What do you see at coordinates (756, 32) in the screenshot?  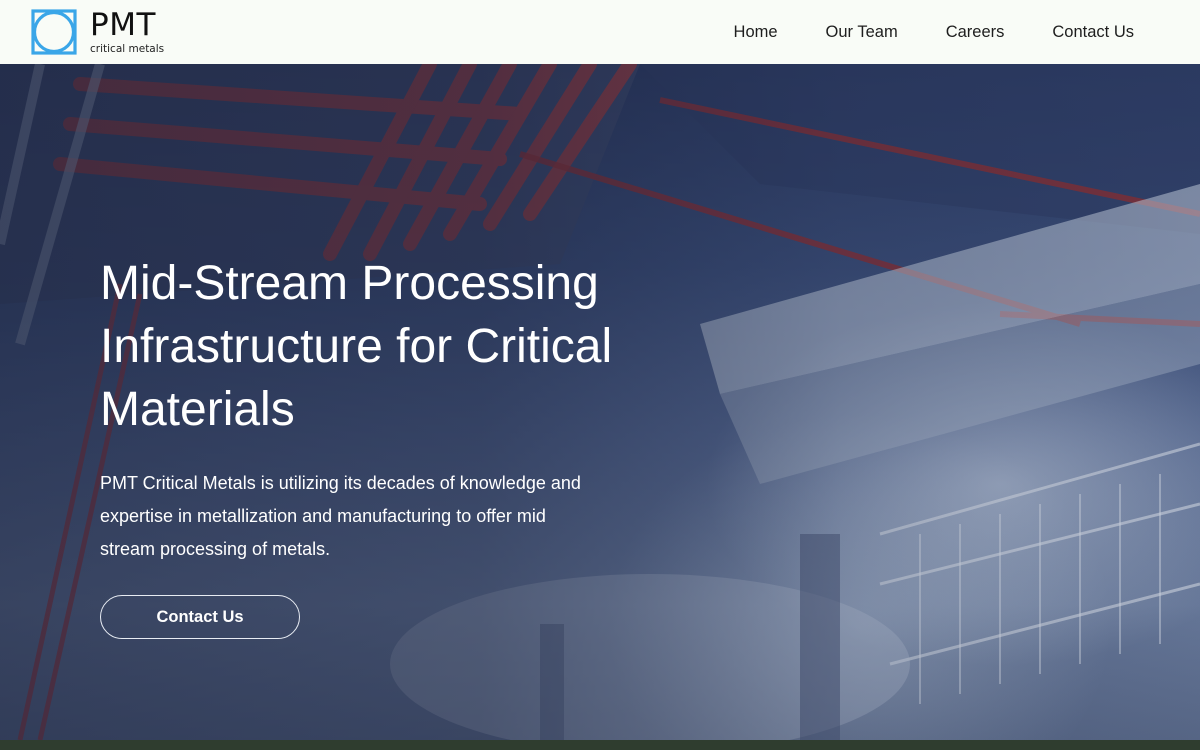 I see `nav-item-home: Home` at bounding box center [756, 32].